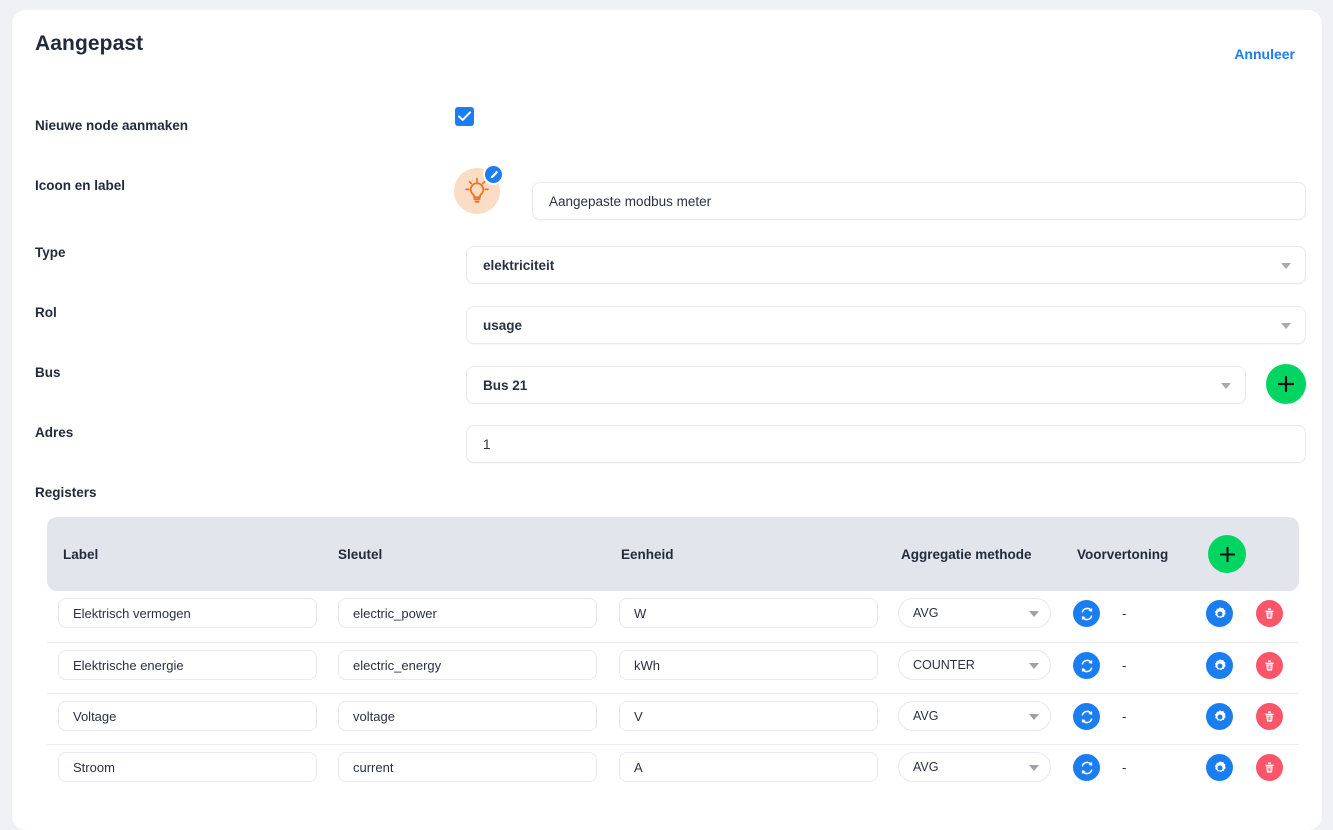  What do you see at coordinates (748, 665) in the screenshot?
I see `register-unit-input: kWh` at bounding box center [748, 665].